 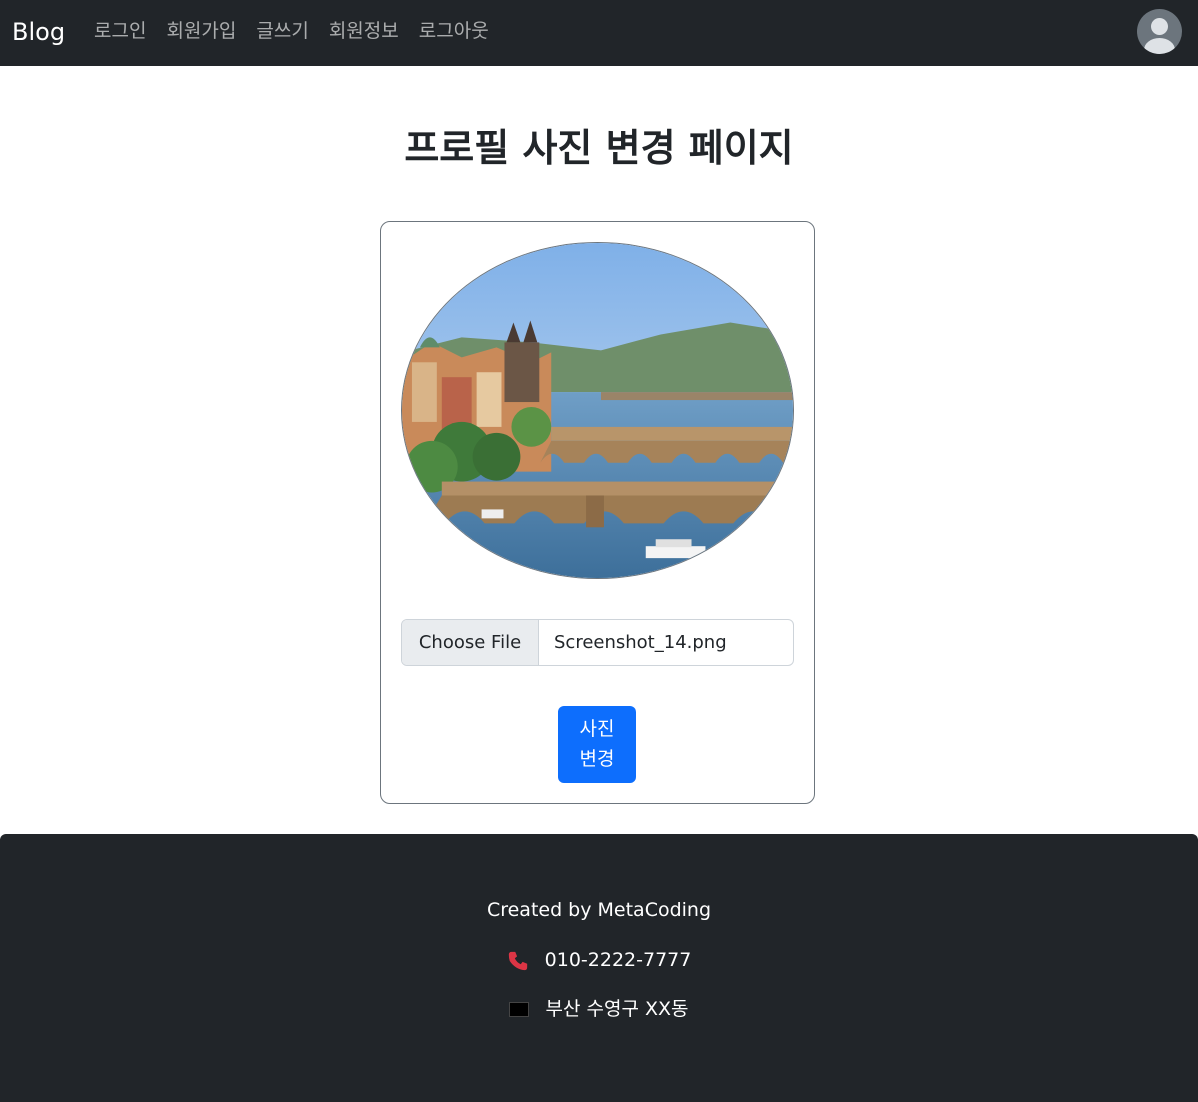 What do you see at coordinates (640, 642) in the screenshot?
I see `file-name-text: Screenshot_14.png` at bounding box center [640, 642].